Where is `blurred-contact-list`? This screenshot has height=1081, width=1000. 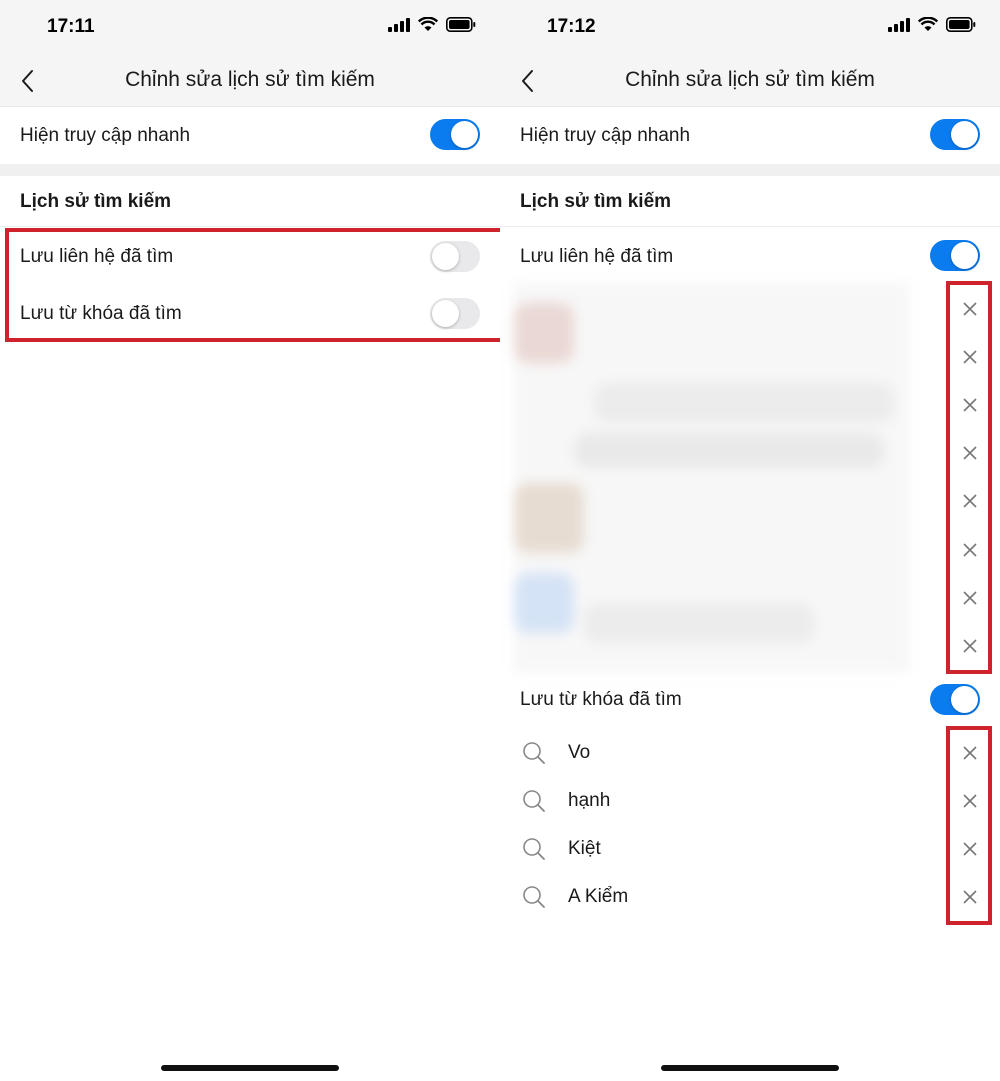
blurred-contact-list is located at coordinates (711, 478).